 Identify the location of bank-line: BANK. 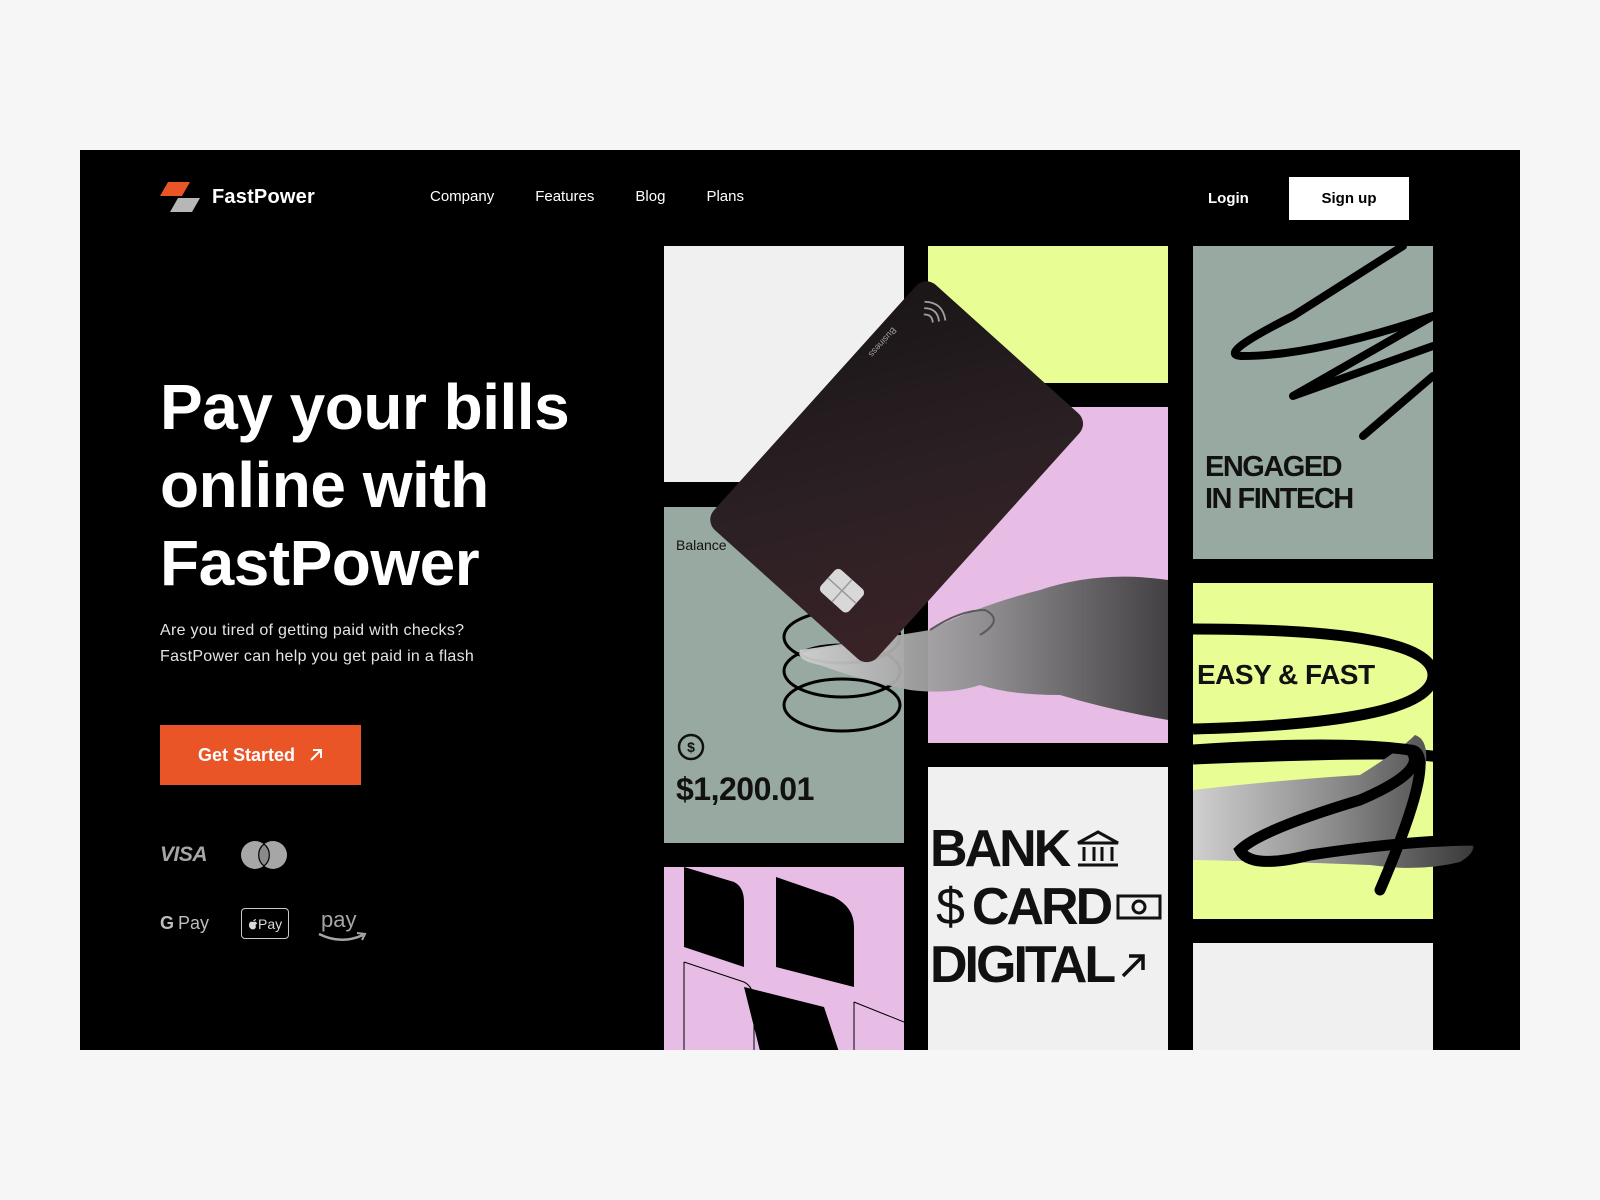
(1026, 849).